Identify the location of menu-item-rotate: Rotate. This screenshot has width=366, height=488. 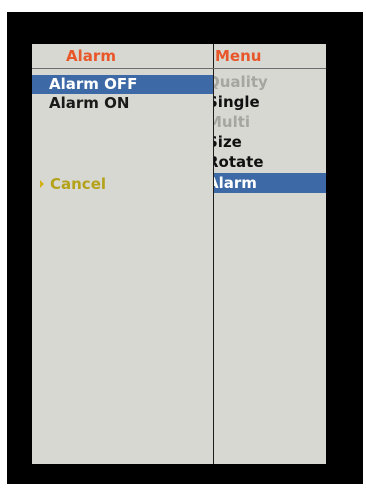
(269, 162).